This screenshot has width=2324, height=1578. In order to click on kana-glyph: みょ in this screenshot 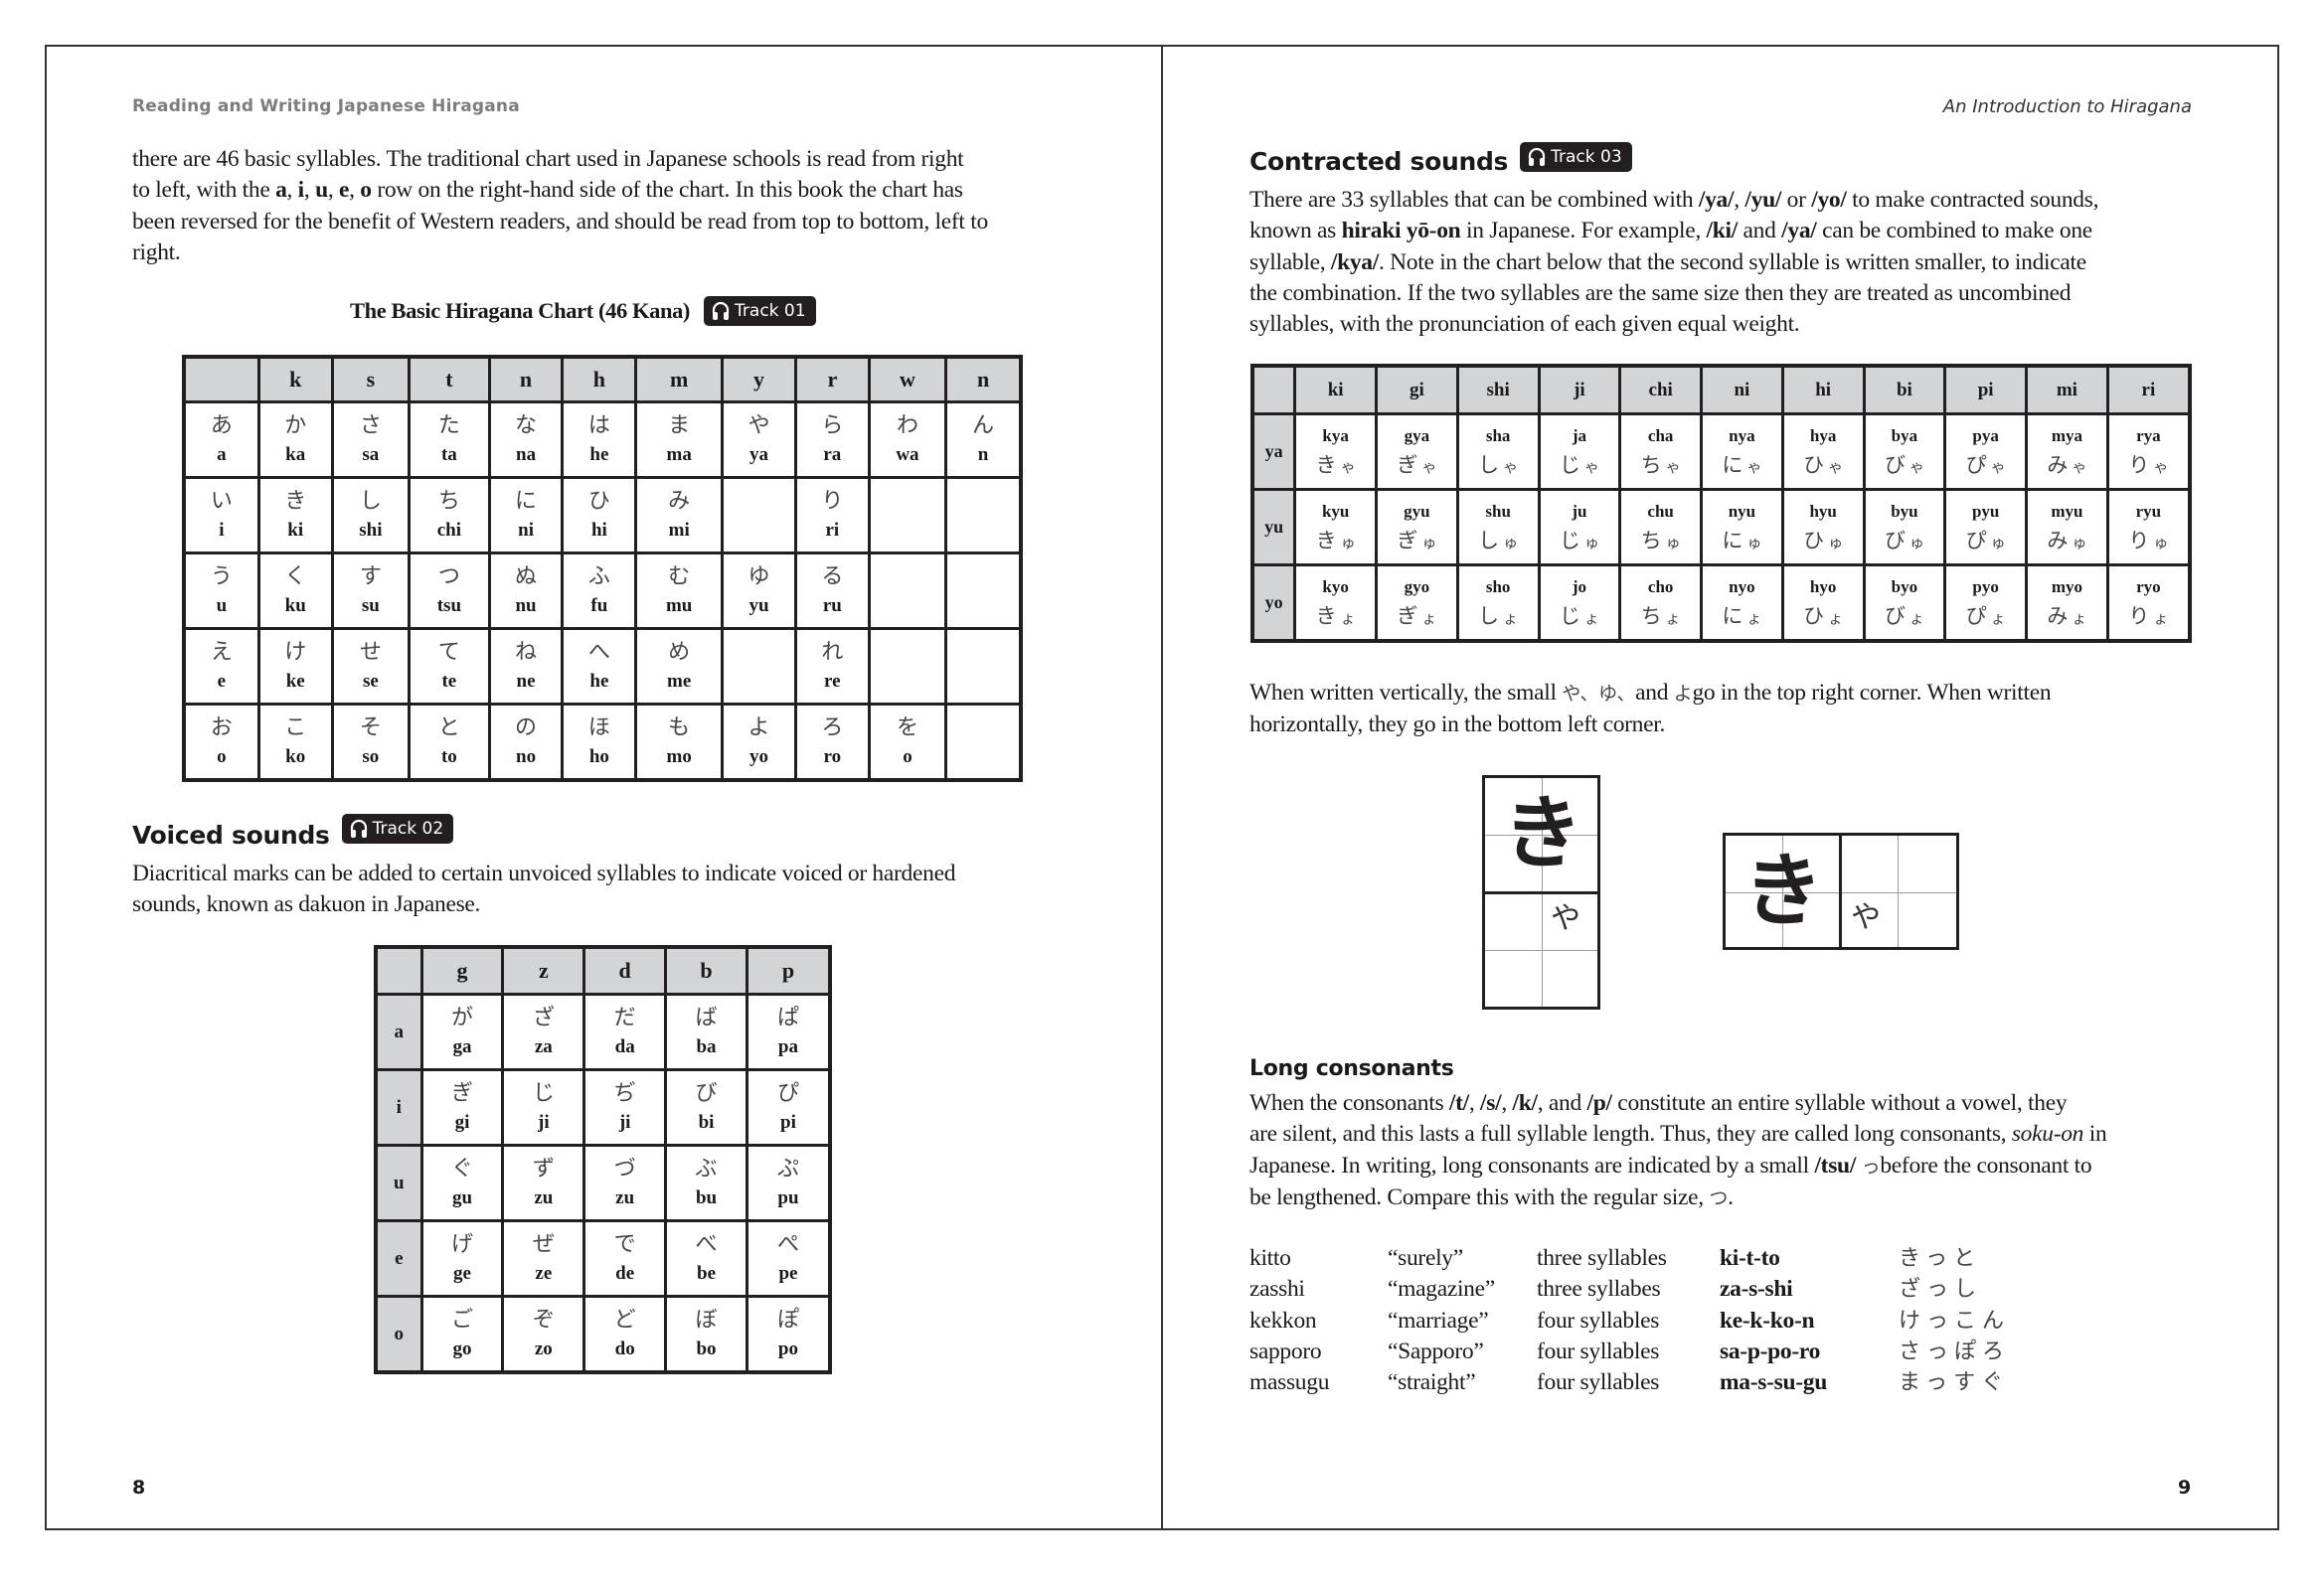, I will do `click(2067, 615)`.